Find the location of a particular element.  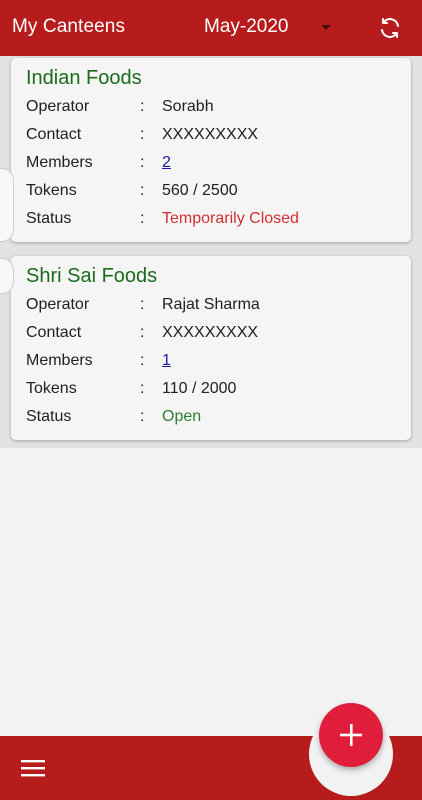

app-bar: My Canteens May-2020 is located at coordinates (211, 28).